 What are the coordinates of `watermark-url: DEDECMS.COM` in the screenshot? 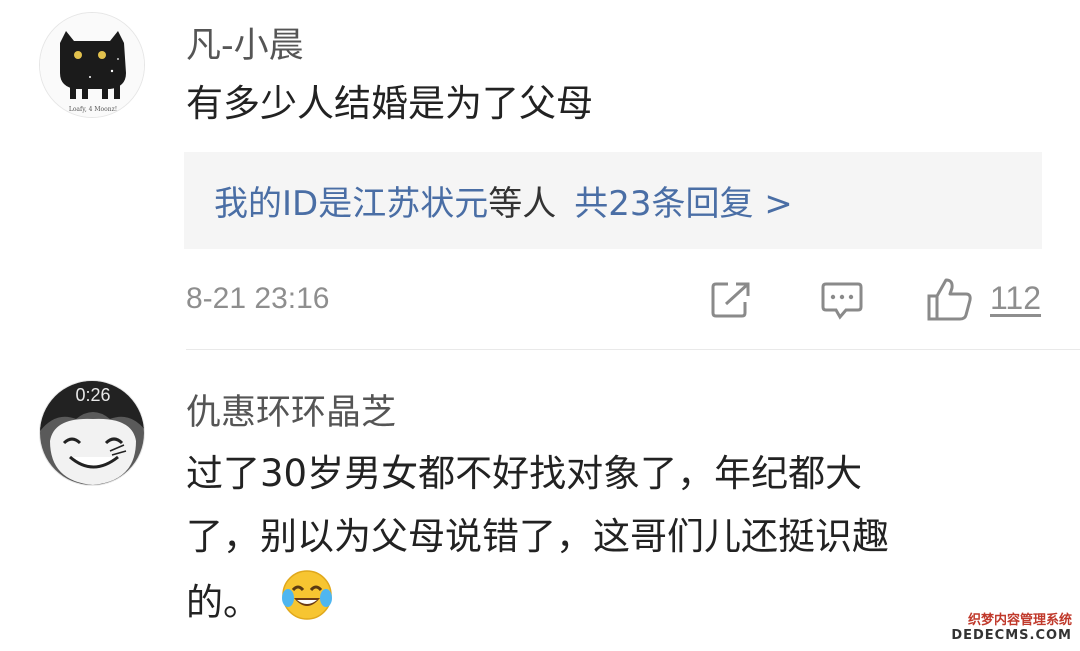 It's located at (1011, 635).